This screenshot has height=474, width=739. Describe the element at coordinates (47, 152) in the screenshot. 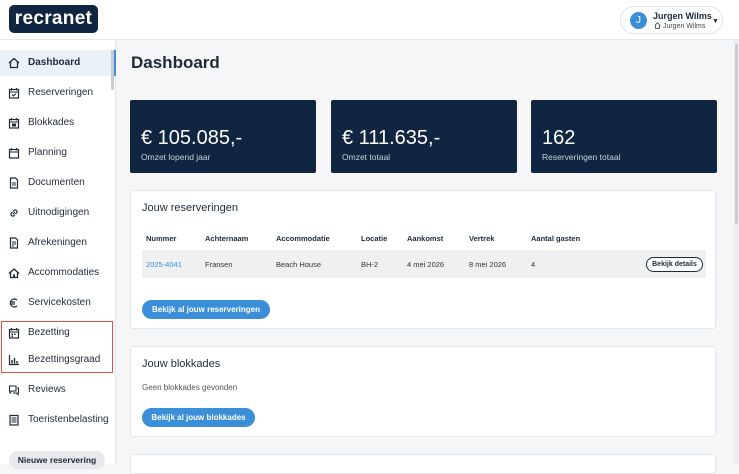

I see `sidebar-item-label: Planning` at that location.